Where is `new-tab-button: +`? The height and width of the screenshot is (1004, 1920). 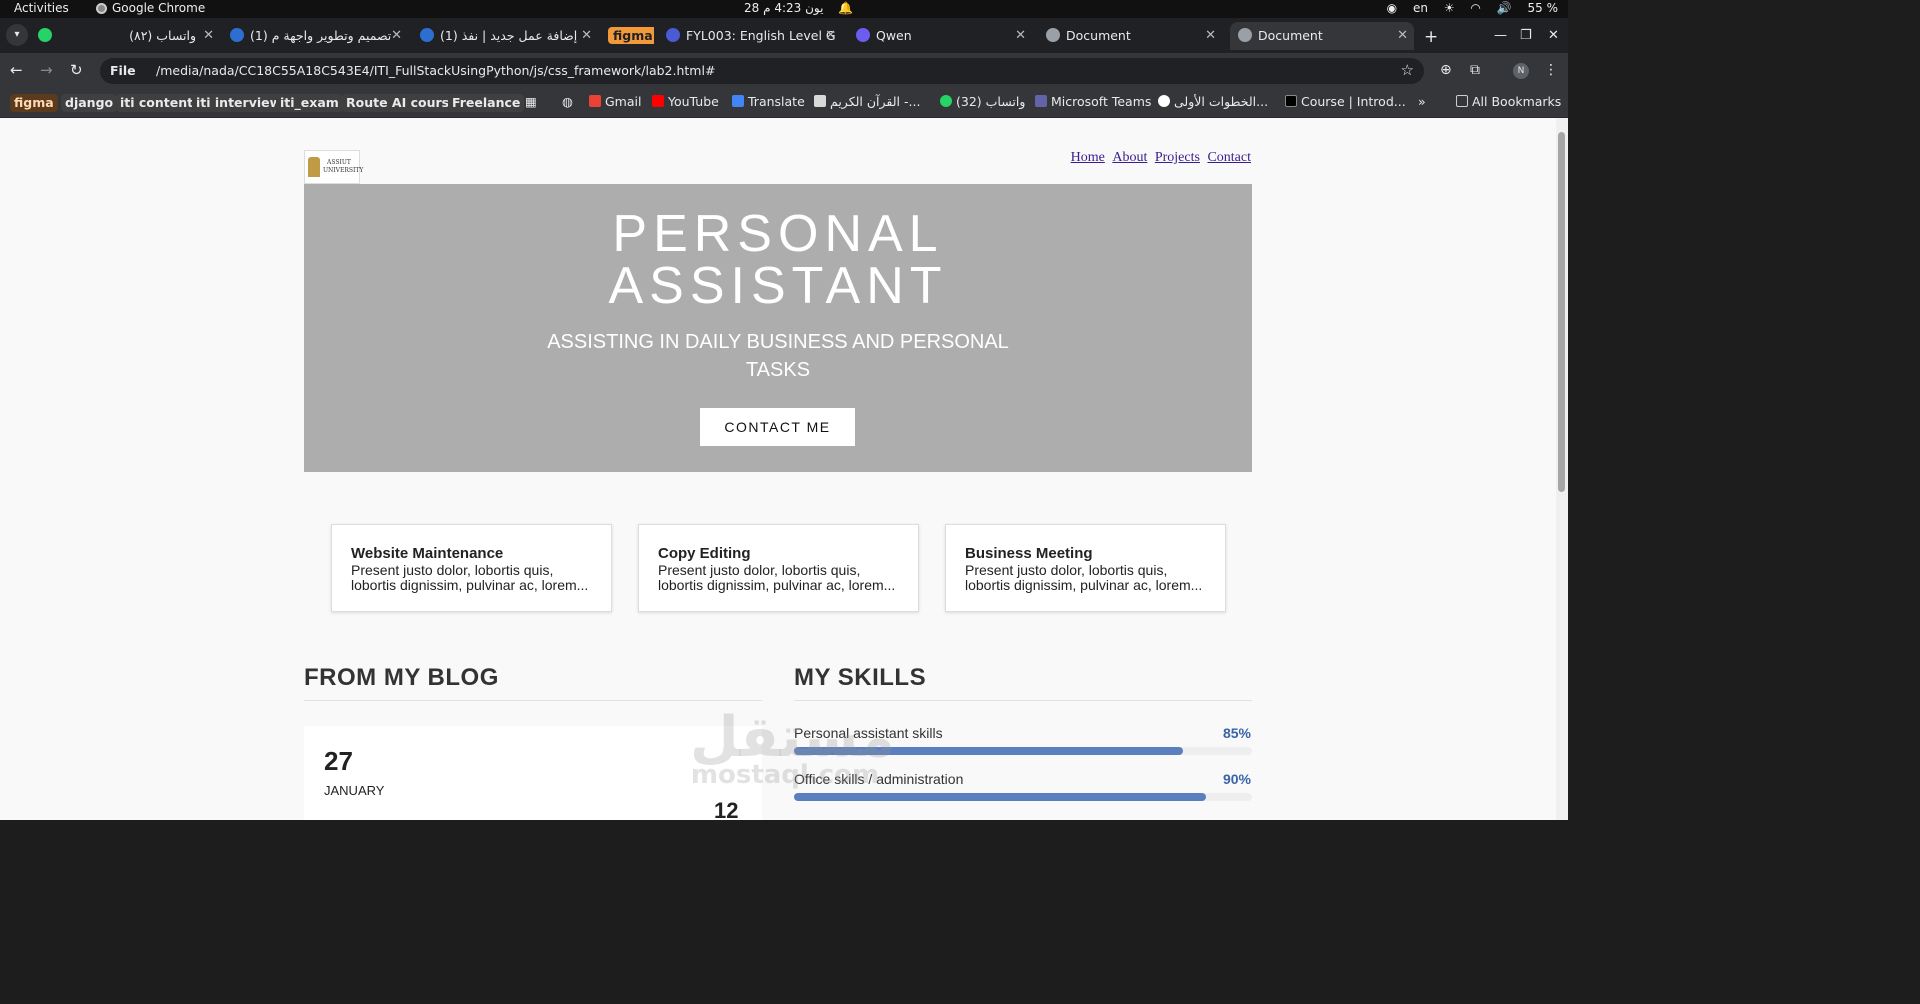
new-tab-button: + is located at coordinates (1431, 37).